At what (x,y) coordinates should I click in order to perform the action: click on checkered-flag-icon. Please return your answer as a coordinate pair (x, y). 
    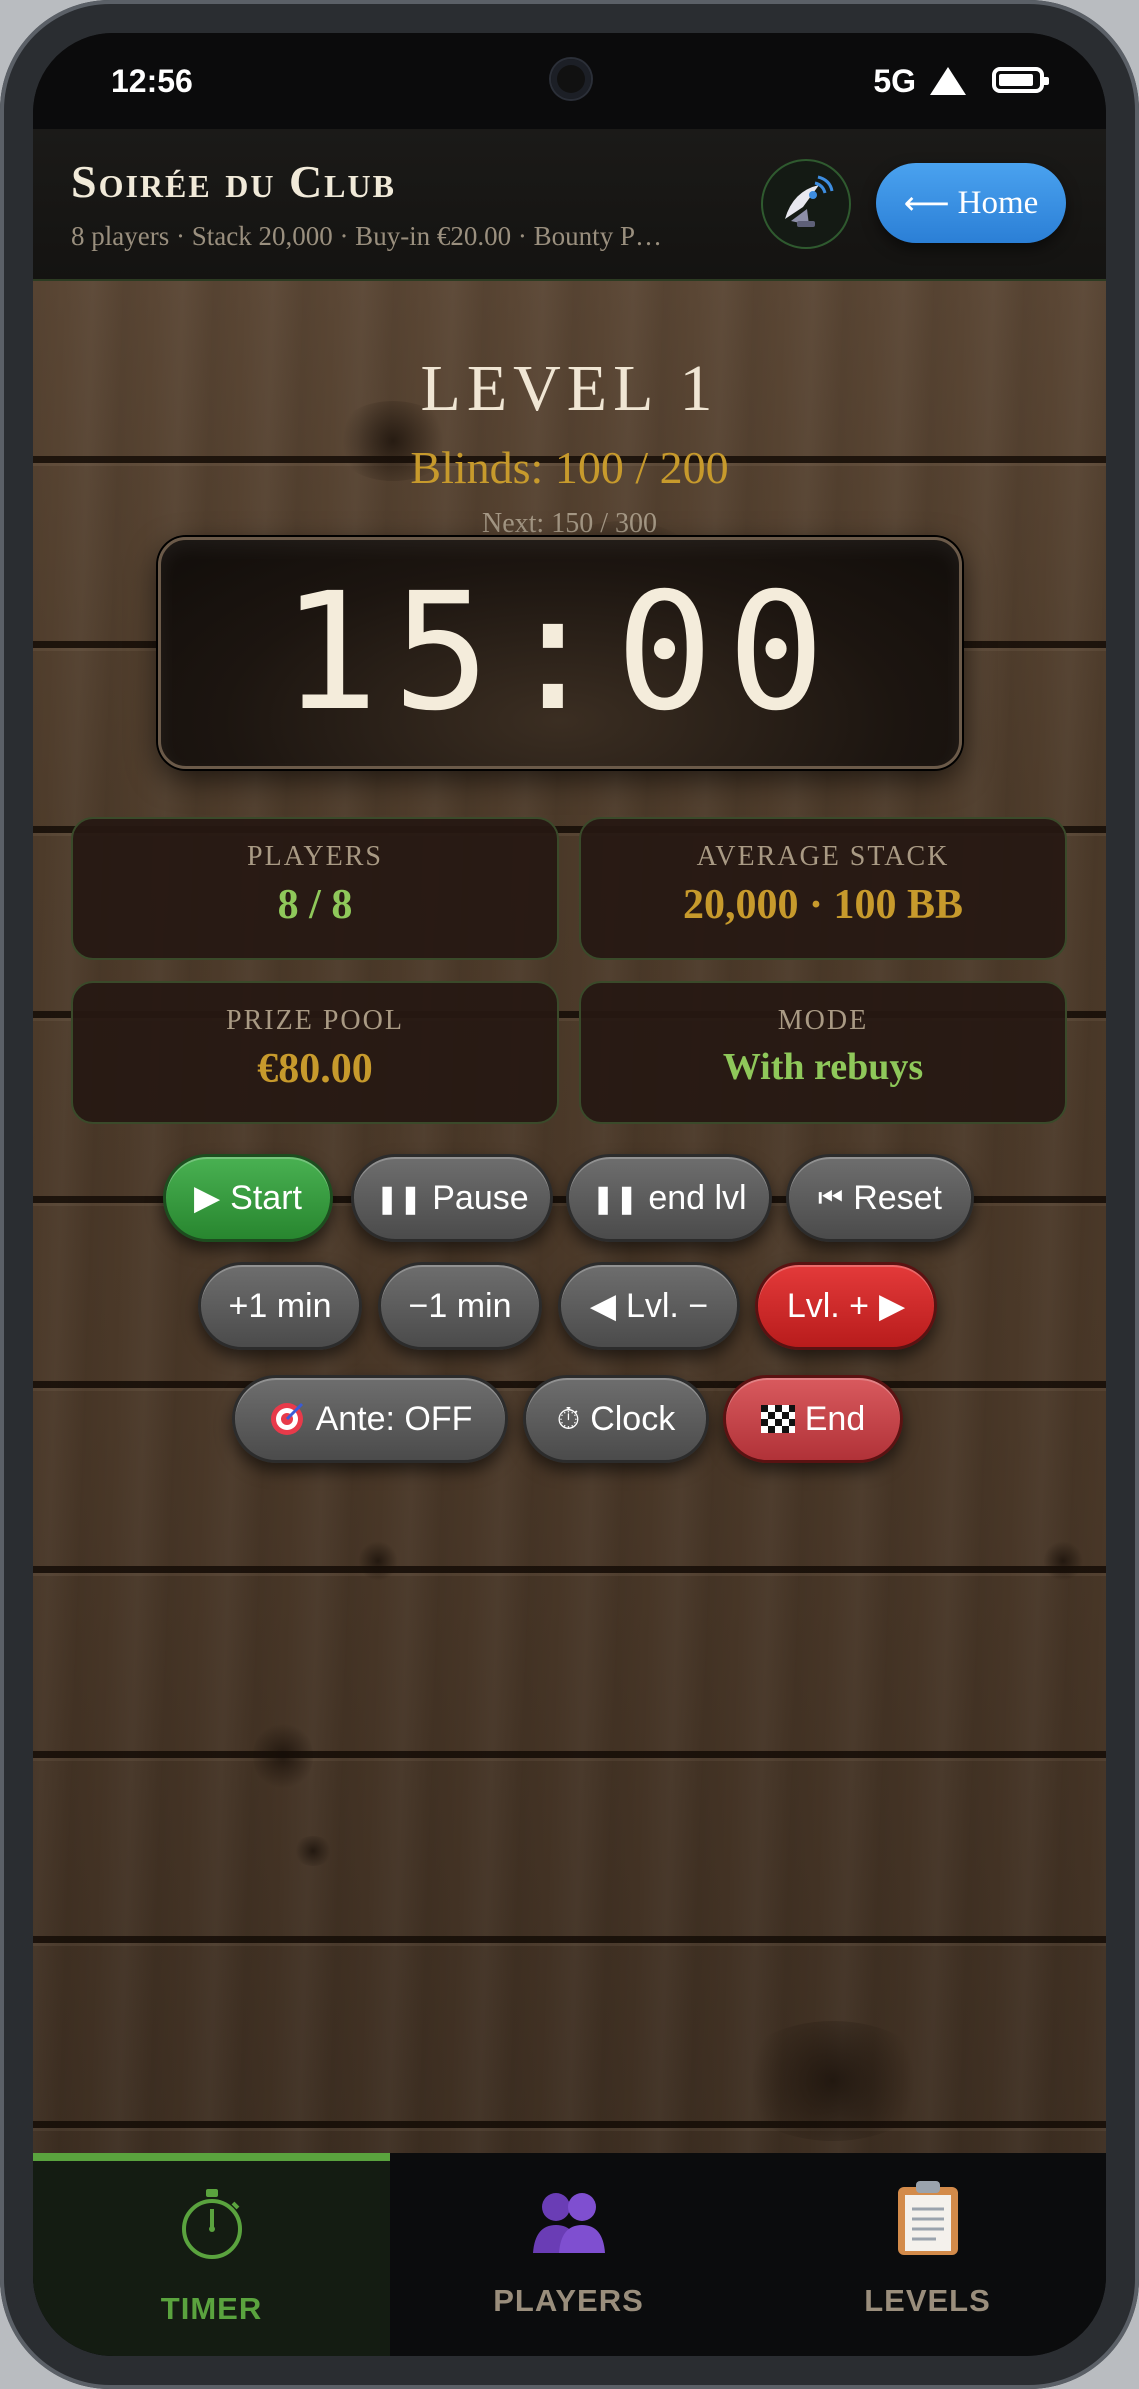
    Looking at the image, I should click on (777, 1419).